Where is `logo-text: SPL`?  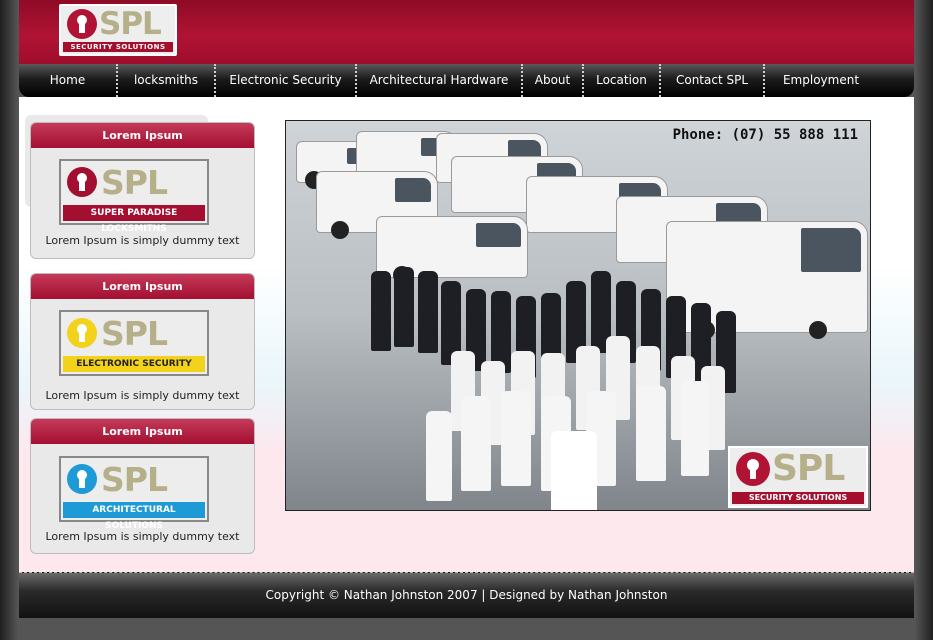 logo-text: SPL is located at coordinates (130, 24).